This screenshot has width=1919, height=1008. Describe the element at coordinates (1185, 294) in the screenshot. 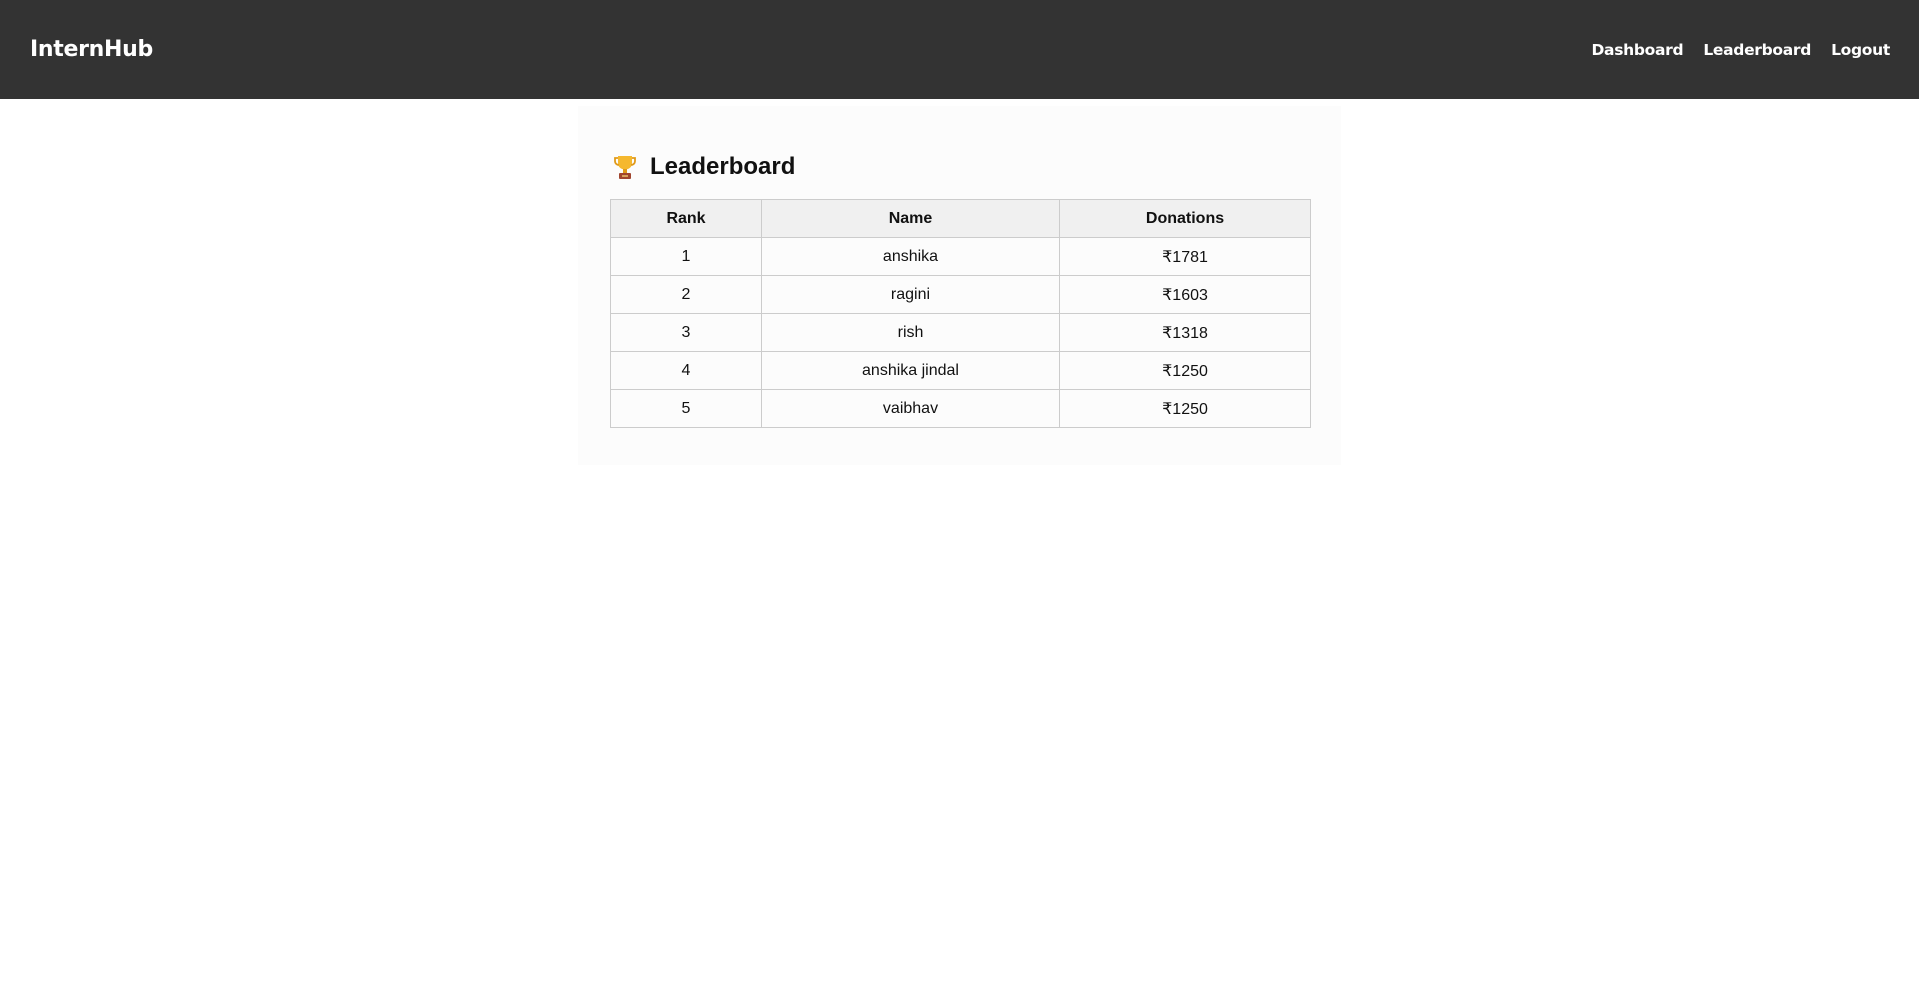

I see `donations-cell: ₹1603` at that location.